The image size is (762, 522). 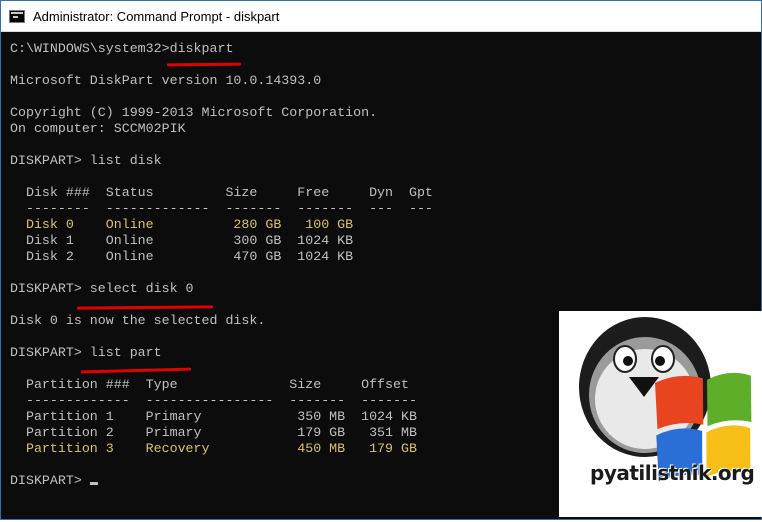 What do you see at coordinates (385, 81) in the screenshot?
I see `console-line: Microsoft DiskPart version 10.0.14393.0` at bounding box center [385, 81].